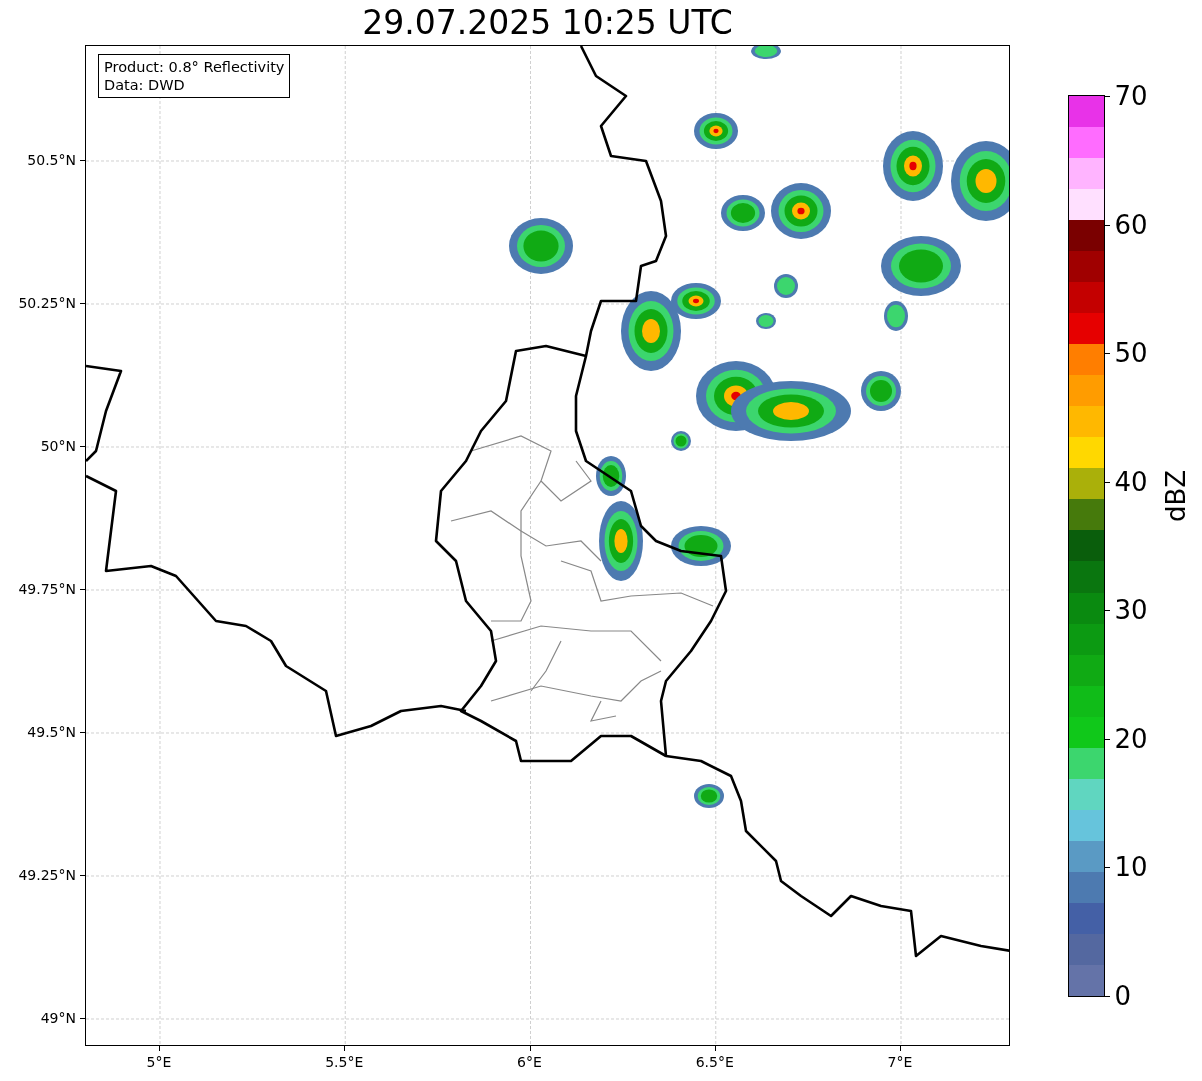 The height and width of the screenshot is (1081, 1202). I want to click on info-text: Product: 0.8° Reflectivity, so click(194, 67).